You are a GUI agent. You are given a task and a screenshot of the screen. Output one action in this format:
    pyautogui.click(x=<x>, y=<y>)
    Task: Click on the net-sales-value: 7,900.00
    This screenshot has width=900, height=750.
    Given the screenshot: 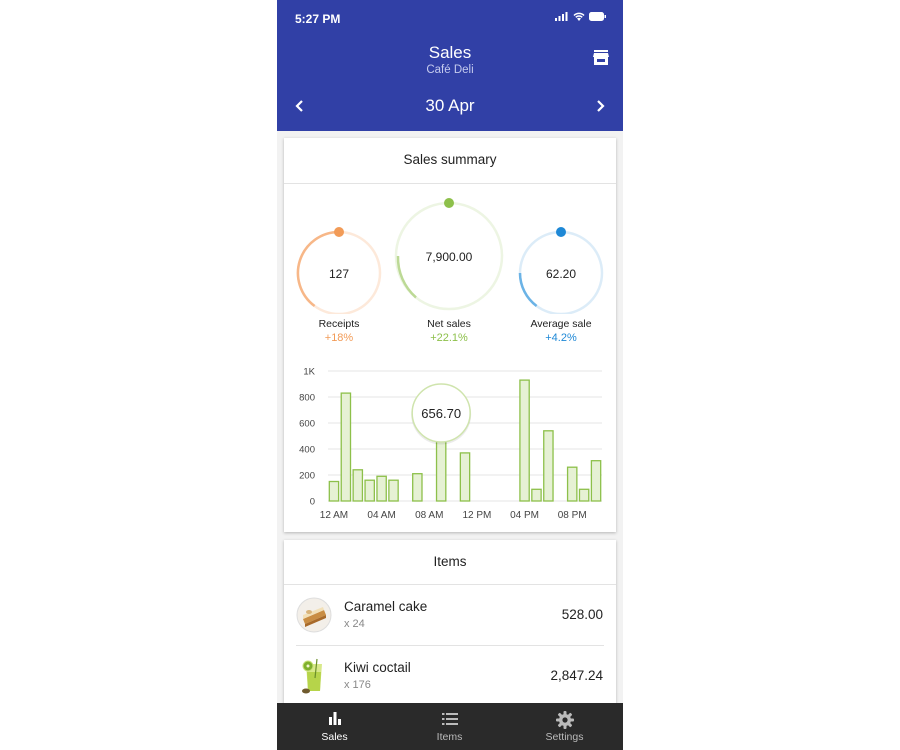 What is the action you would take?
    pyautogui.click(x=449, y=257)
    